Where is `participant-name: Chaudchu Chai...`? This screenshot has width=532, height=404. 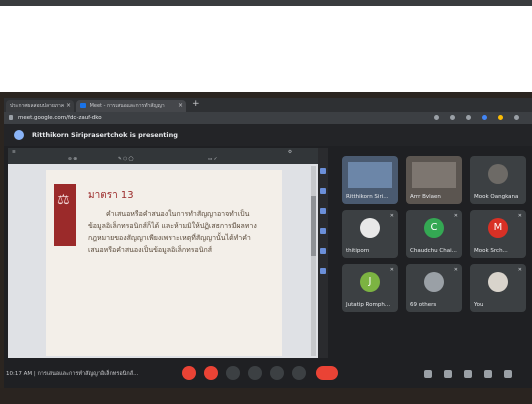 participant-name: Chaudchu Chai... is located at coordinates (433, 251).